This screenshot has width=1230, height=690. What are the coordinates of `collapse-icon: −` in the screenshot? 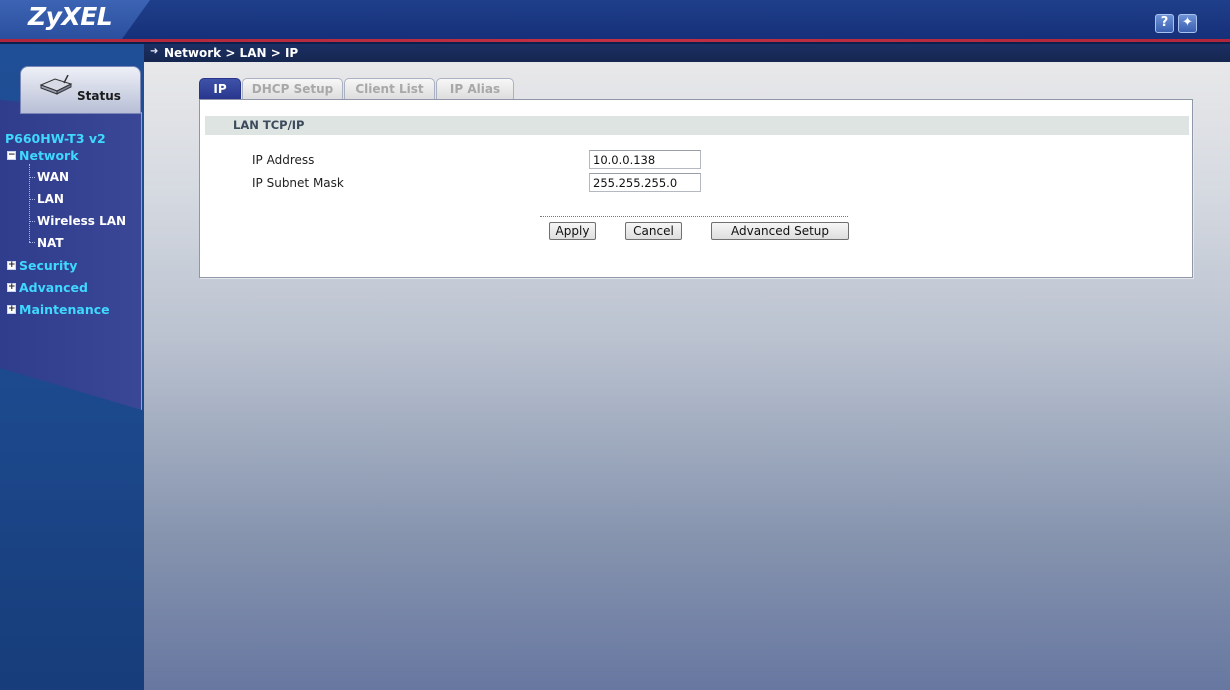 It's located at (11, 155).